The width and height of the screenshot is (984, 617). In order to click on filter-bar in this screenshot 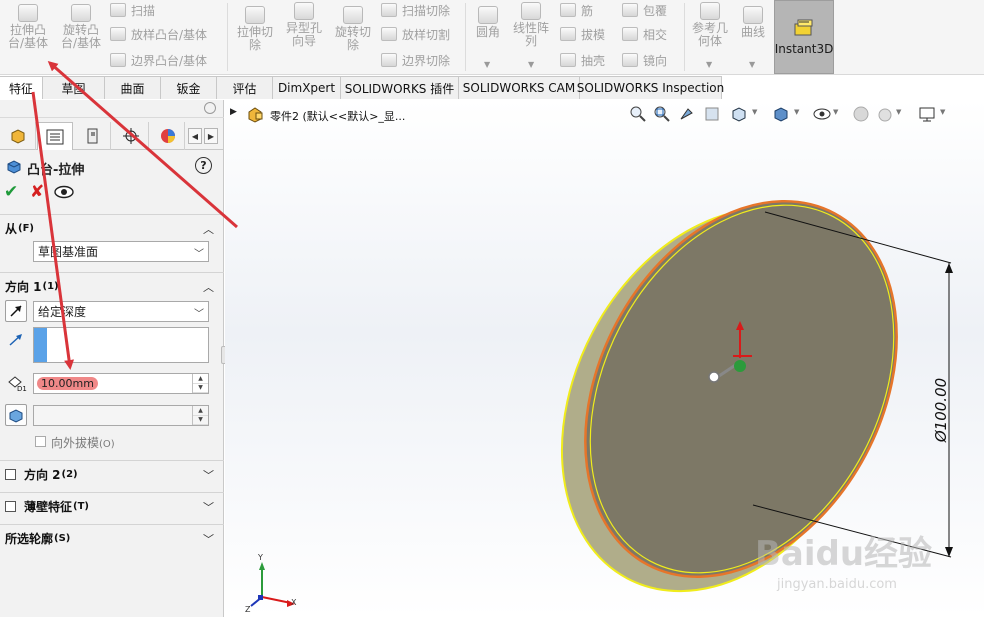, I will do `click(112, 109)`.